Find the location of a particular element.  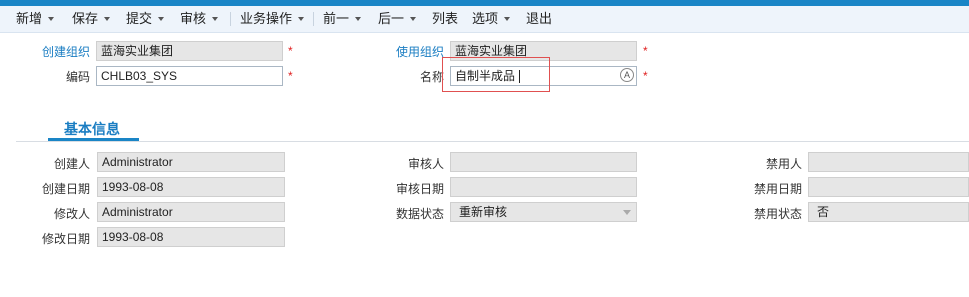

approve-date-field is located at coordinates (543, 187).